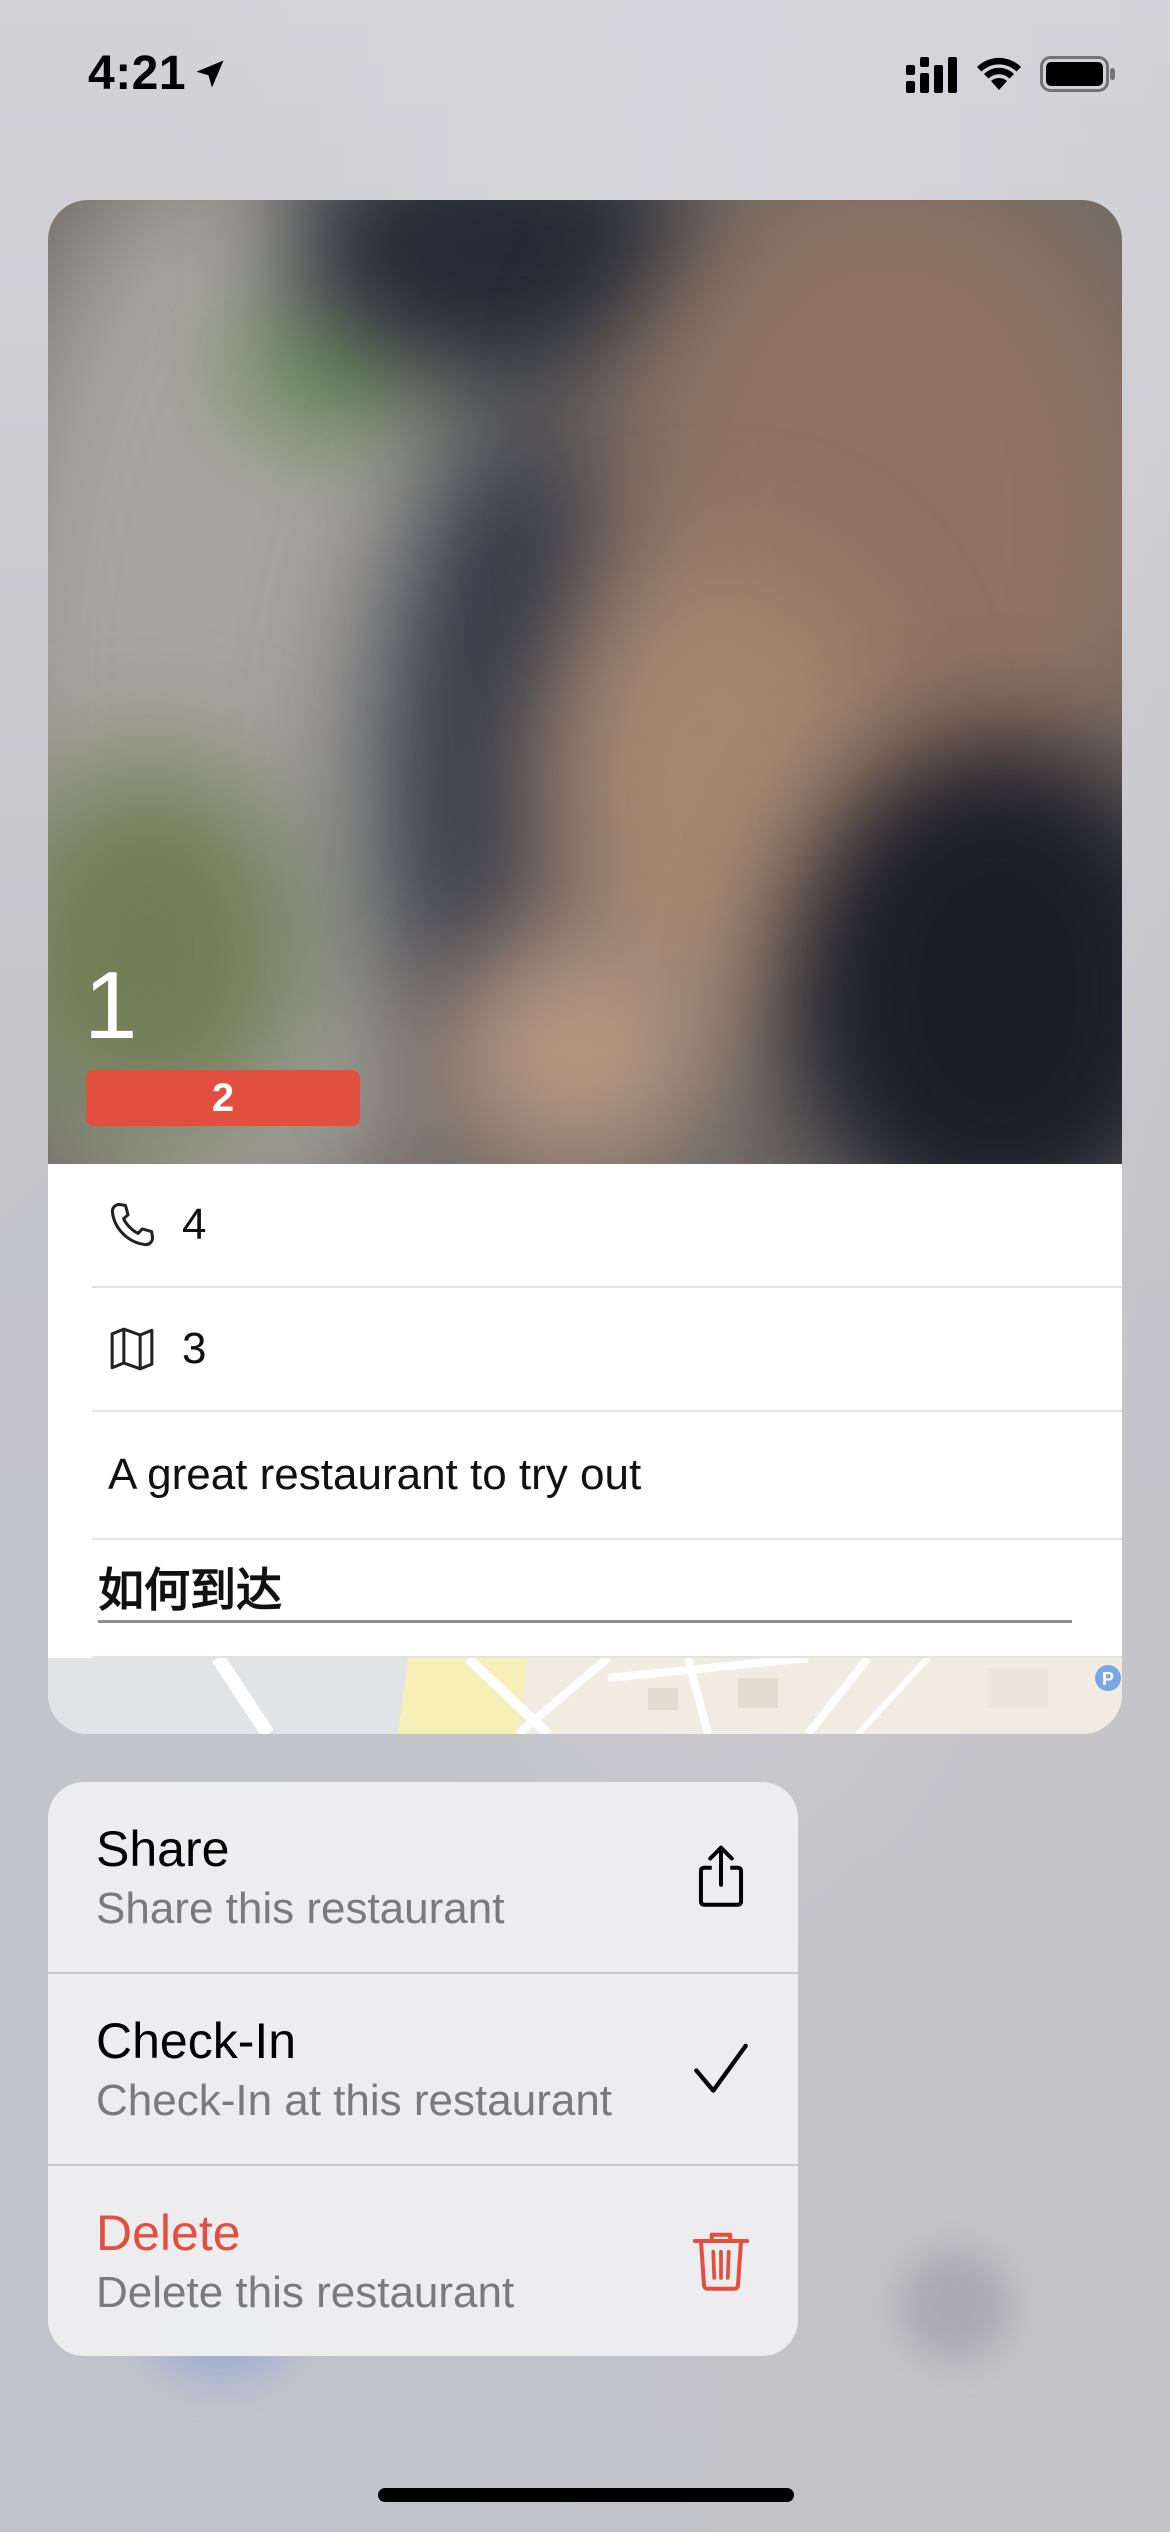 The height and width of the screenshot is (2532, 1170). What do you see at coordinates (190, 1590) in the screenshot?
I see `directions-heading: 如何到达` at bounding box center [190, 1590].